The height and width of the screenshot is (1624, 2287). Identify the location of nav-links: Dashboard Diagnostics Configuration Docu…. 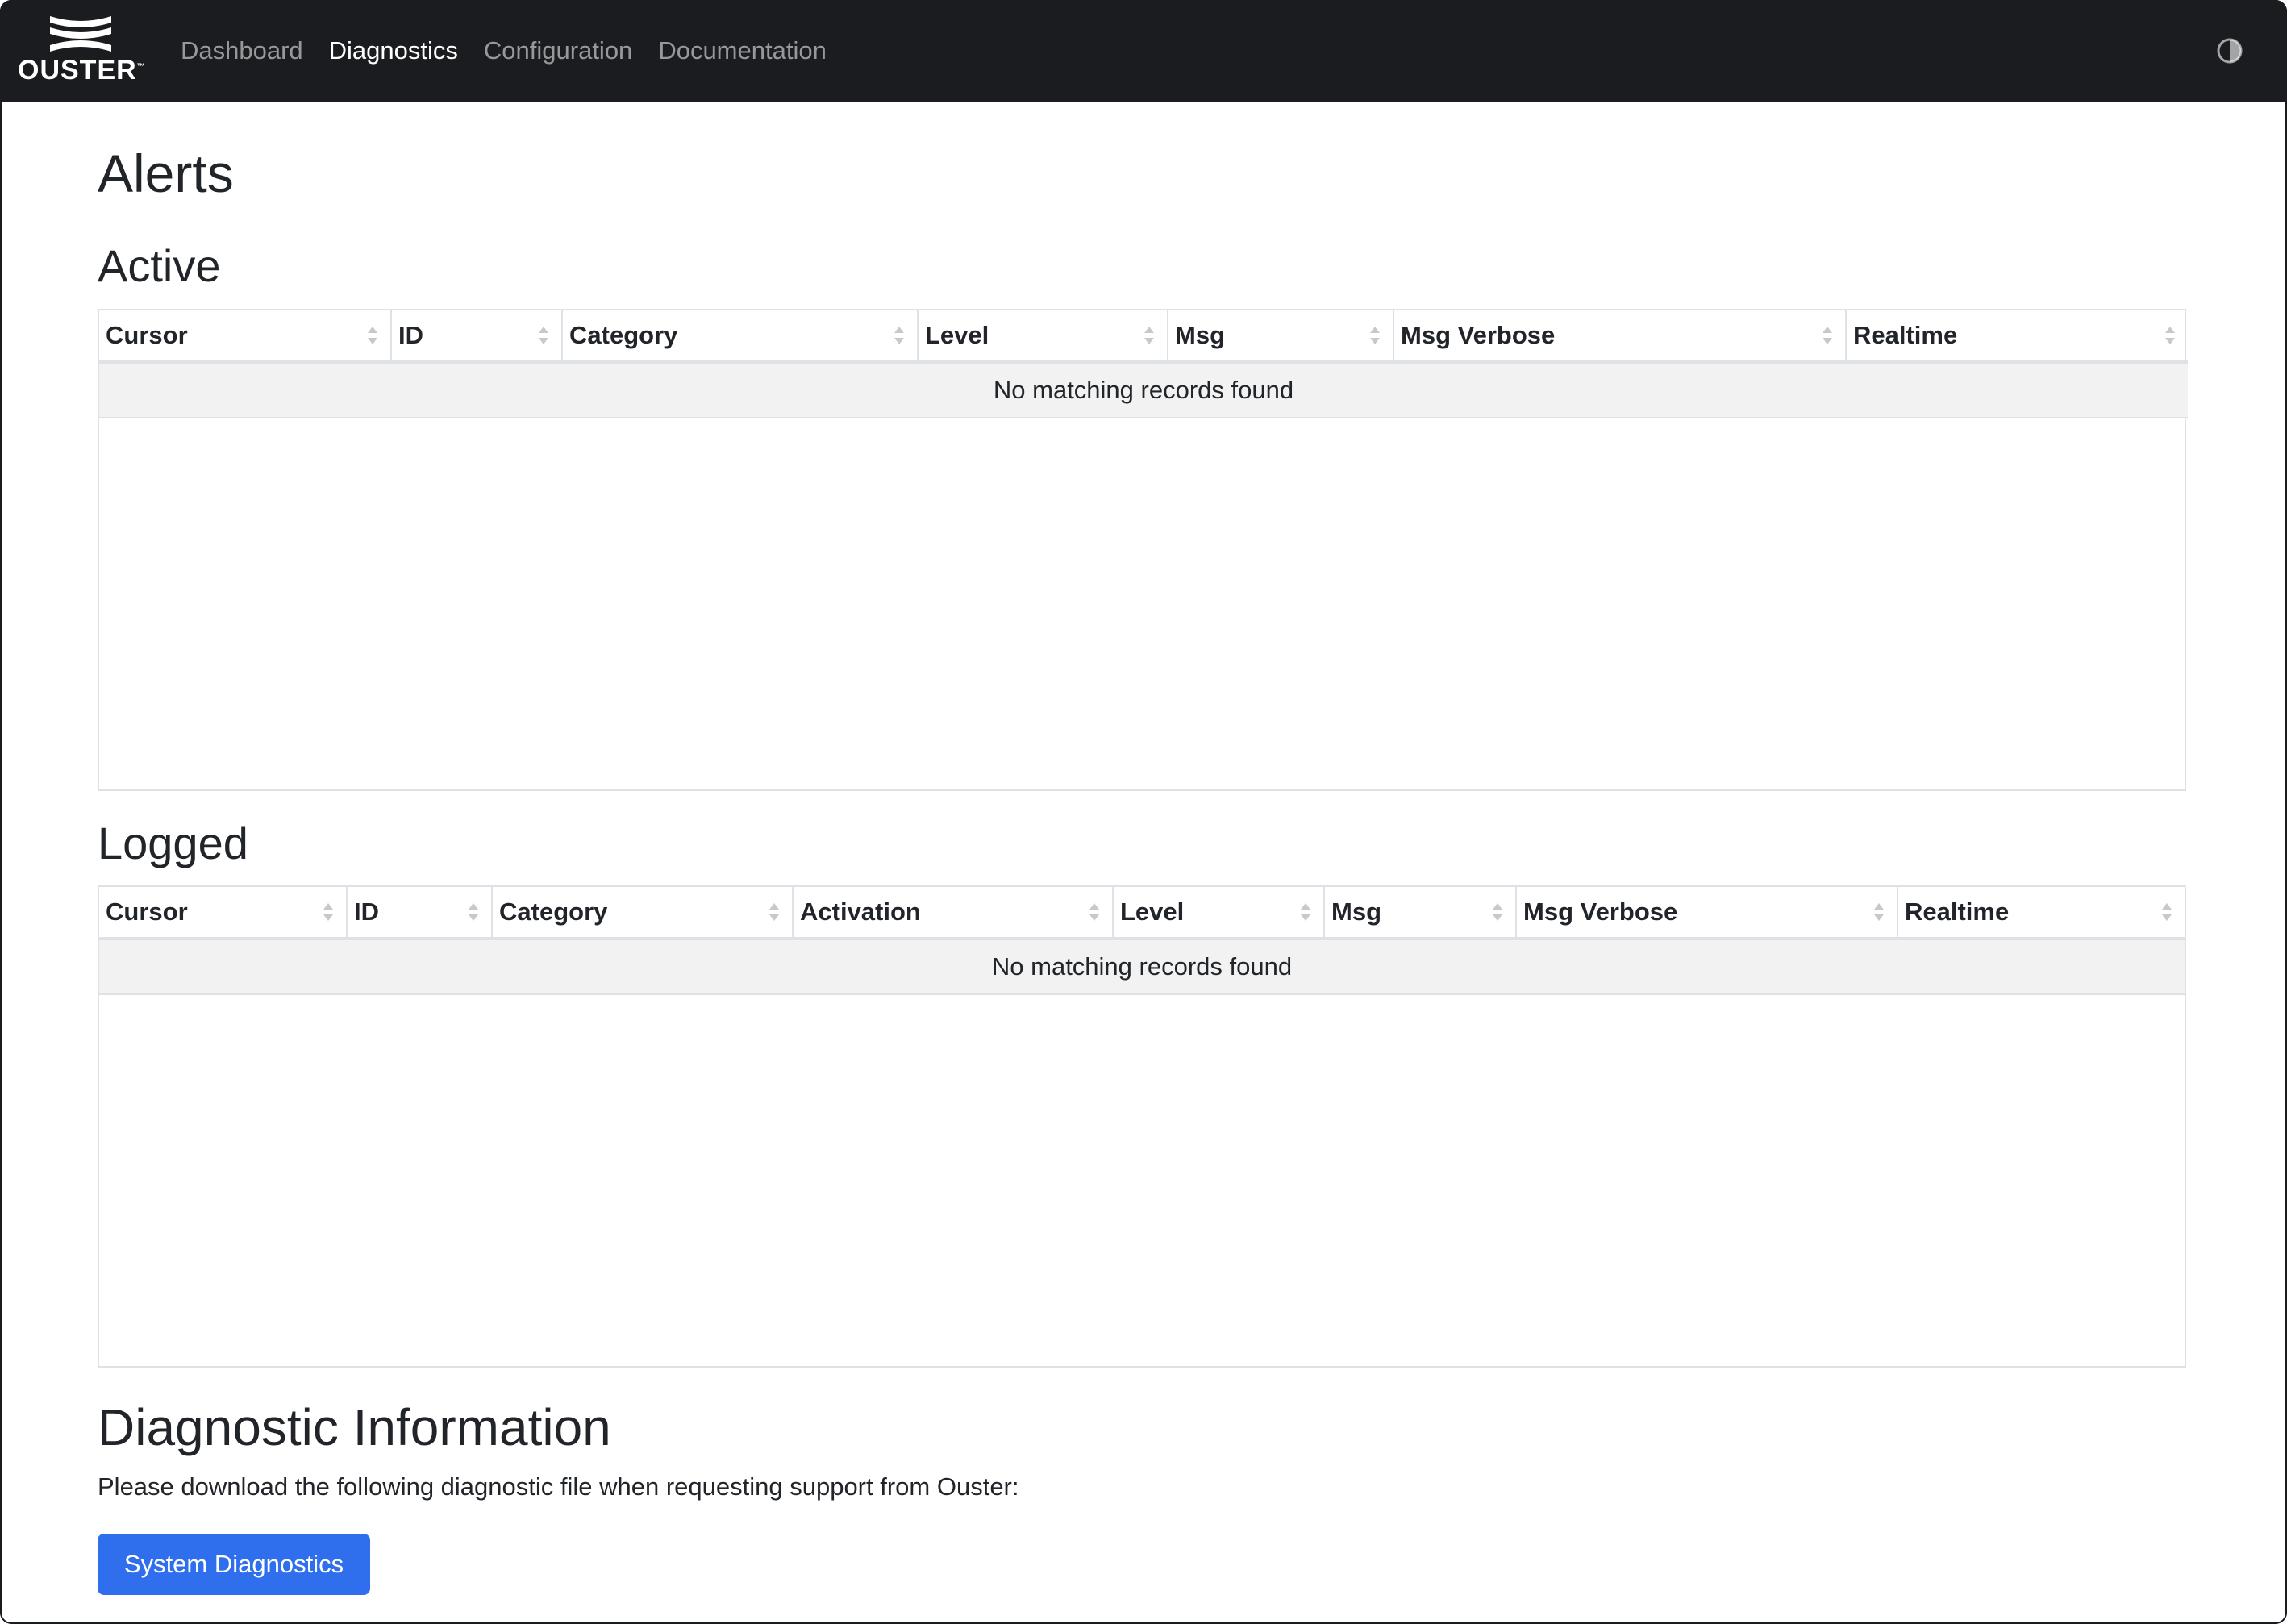
(510, 51).